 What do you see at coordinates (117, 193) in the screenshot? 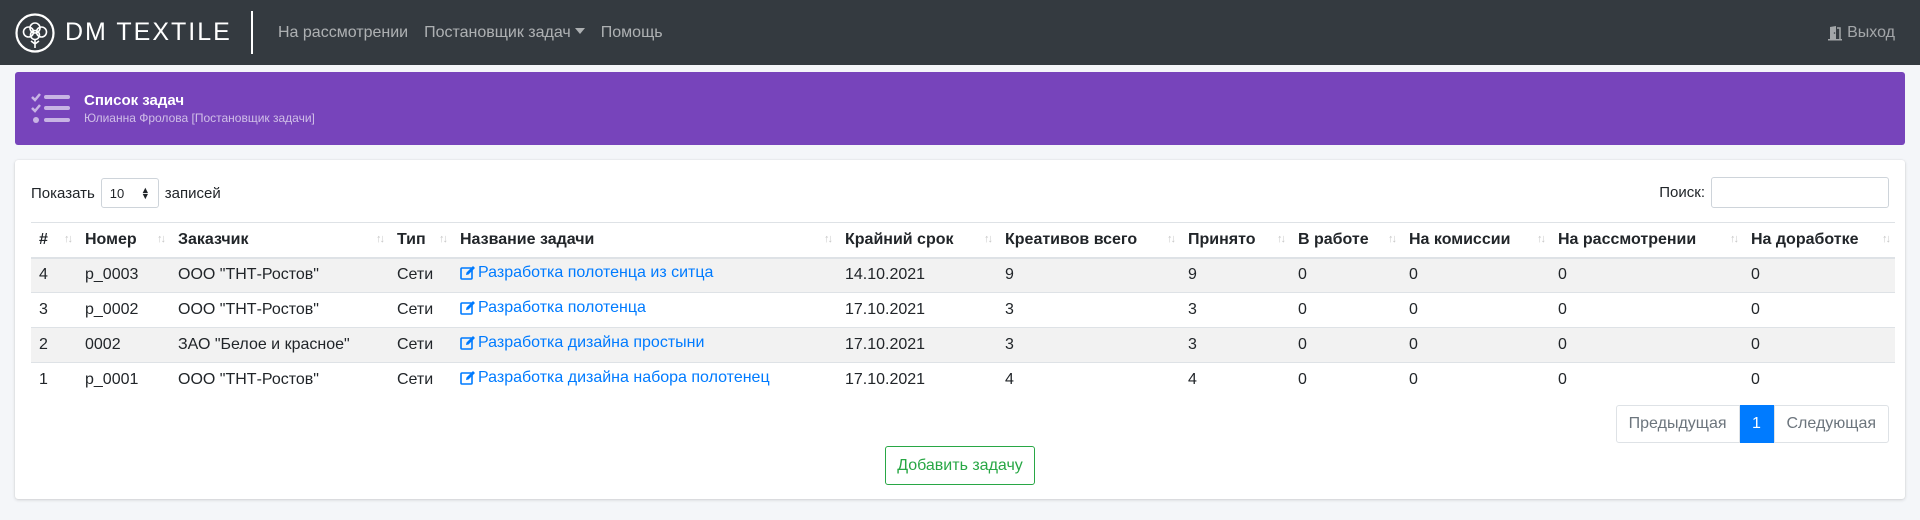
I see `page-size-value: 10` at bounding box center [117, 193].